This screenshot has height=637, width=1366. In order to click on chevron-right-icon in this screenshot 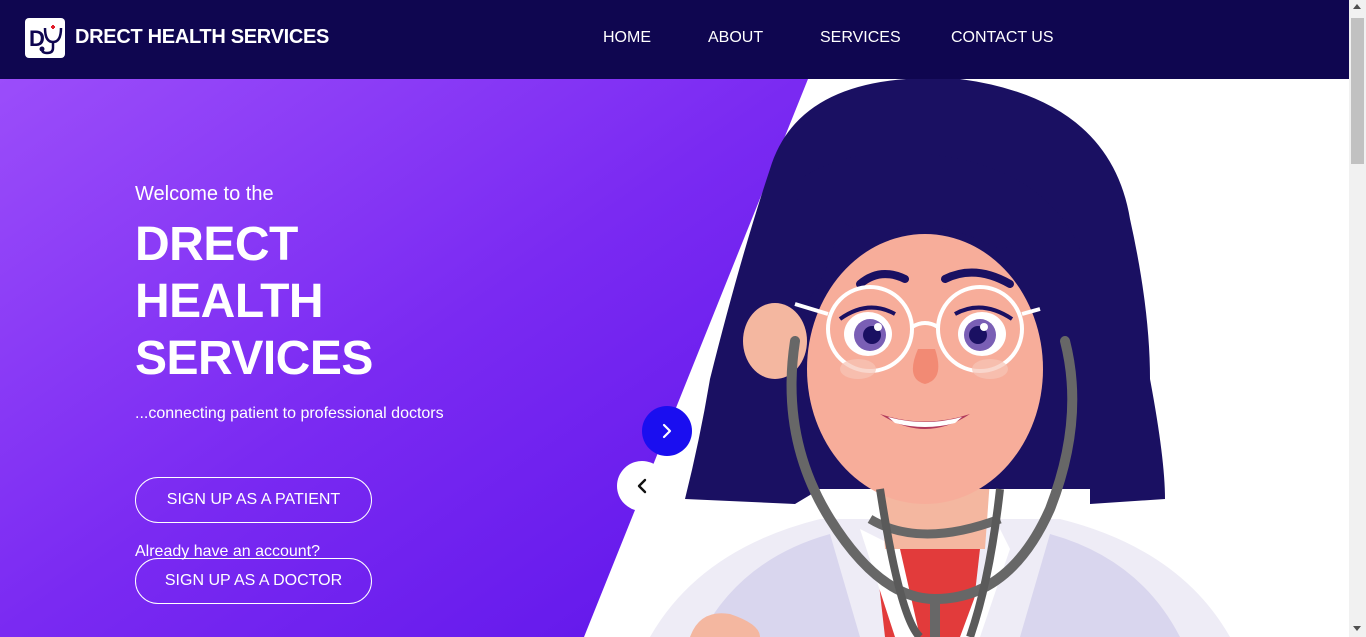, I will do `click(667, 431)`.